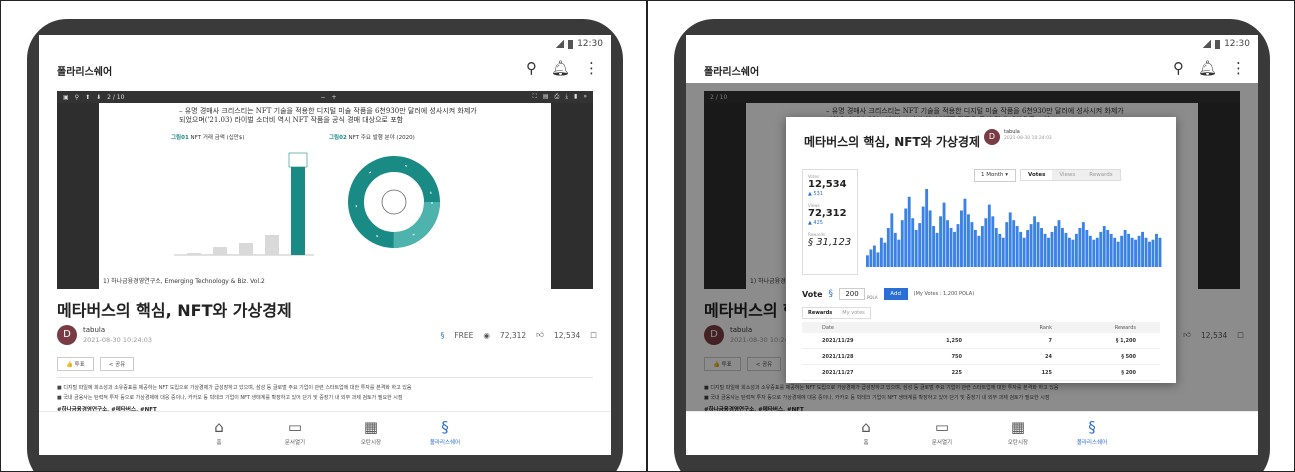 The width and height of the screenshot is (1295, 472). Describe the element at coordinates (593, 335) in the screenshot. I see `bookmark-icon: ☐` at that location.